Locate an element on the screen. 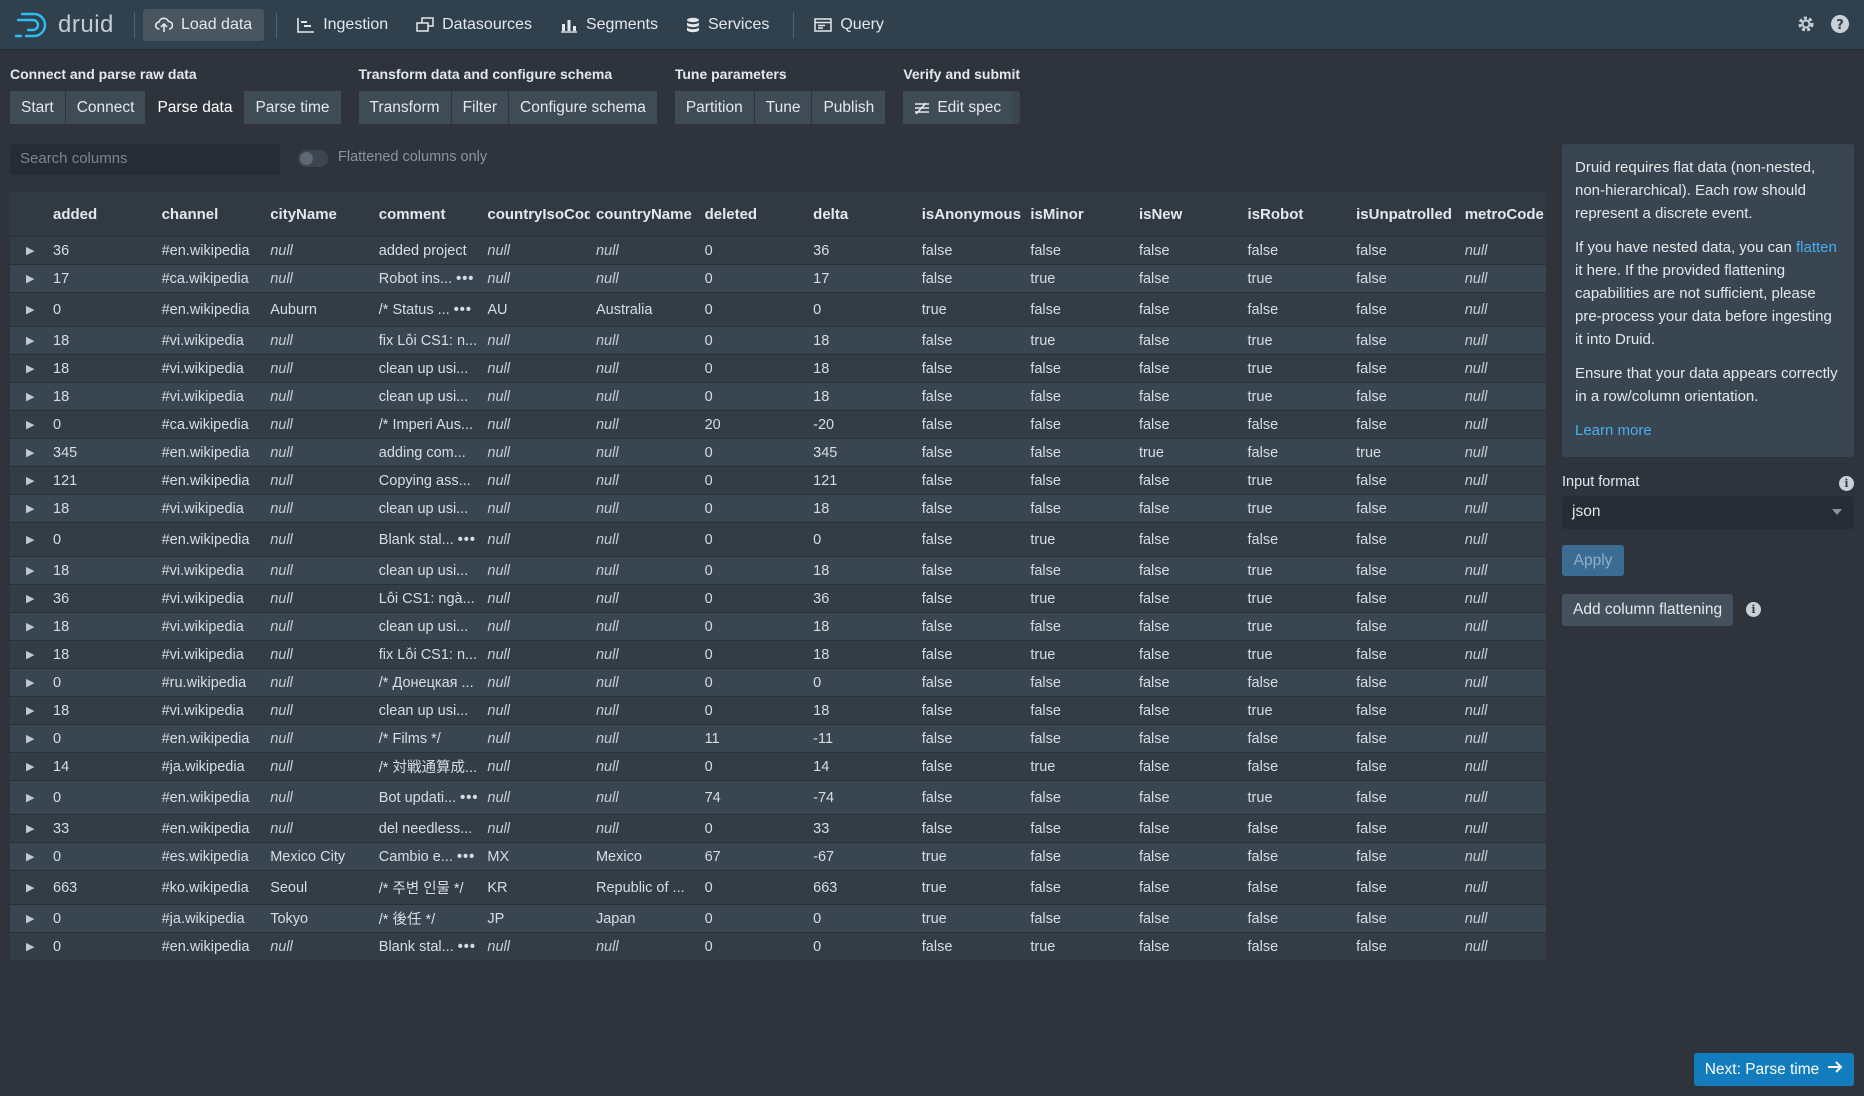 This screenshot has height=1096, width=1864. column-header-isMinor: isMinor is located at coordinates (1078, 214).